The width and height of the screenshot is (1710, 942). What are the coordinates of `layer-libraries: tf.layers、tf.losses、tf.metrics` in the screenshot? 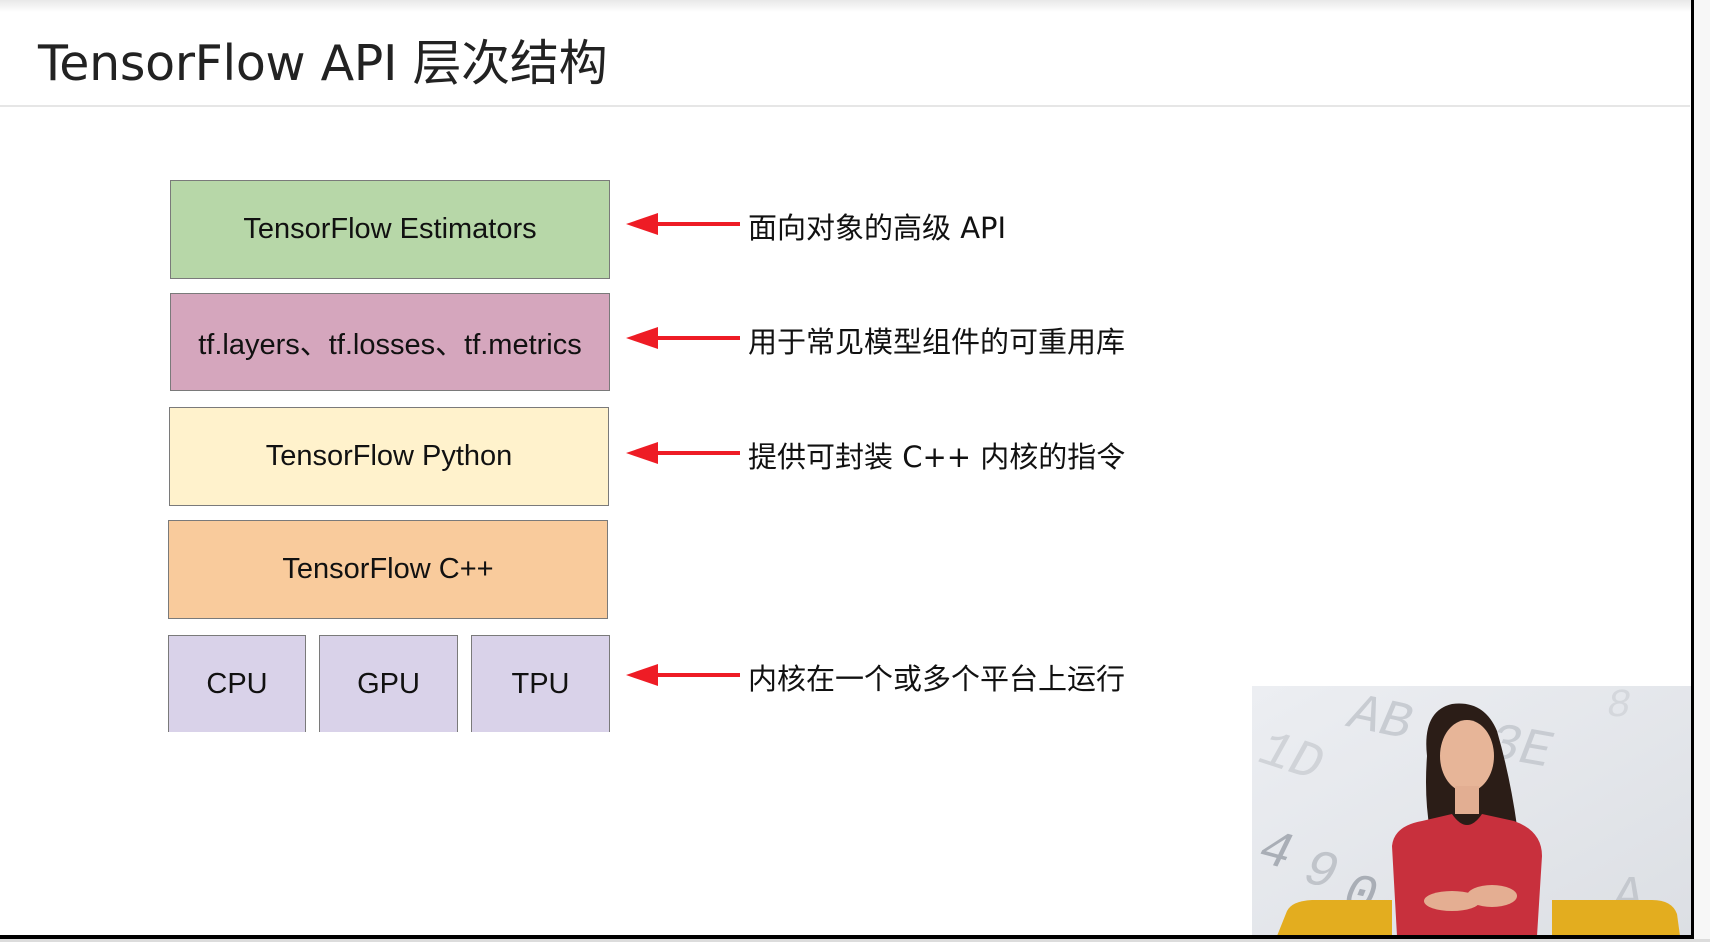 It's located at (390, 342).